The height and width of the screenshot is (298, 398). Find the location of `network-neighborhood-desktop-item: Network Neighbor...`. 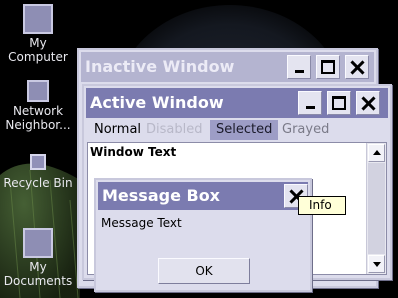

network-neighborhood-desktop-item: Network Neighbor... is located at coordinates (38, 103).